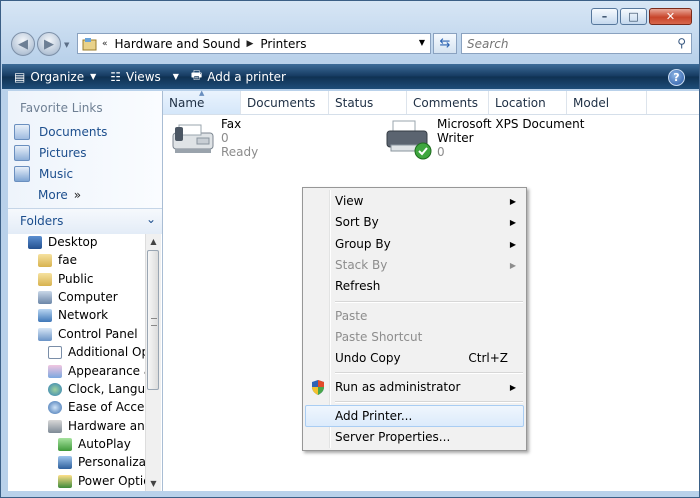  Describe the element at coordinates (42, 221) in the screenshot. I see `folders-title: Folders` at that location.